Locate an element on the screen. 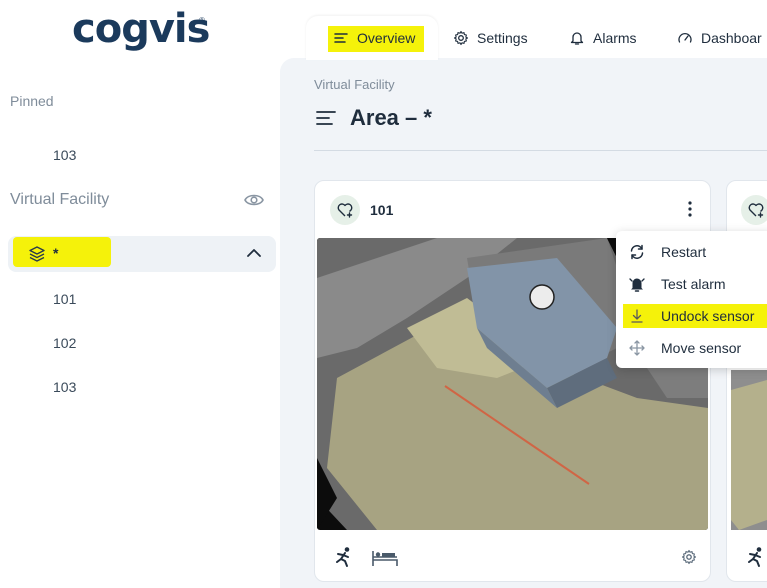  more-vertical-icon is located at coordinates (690, 209).